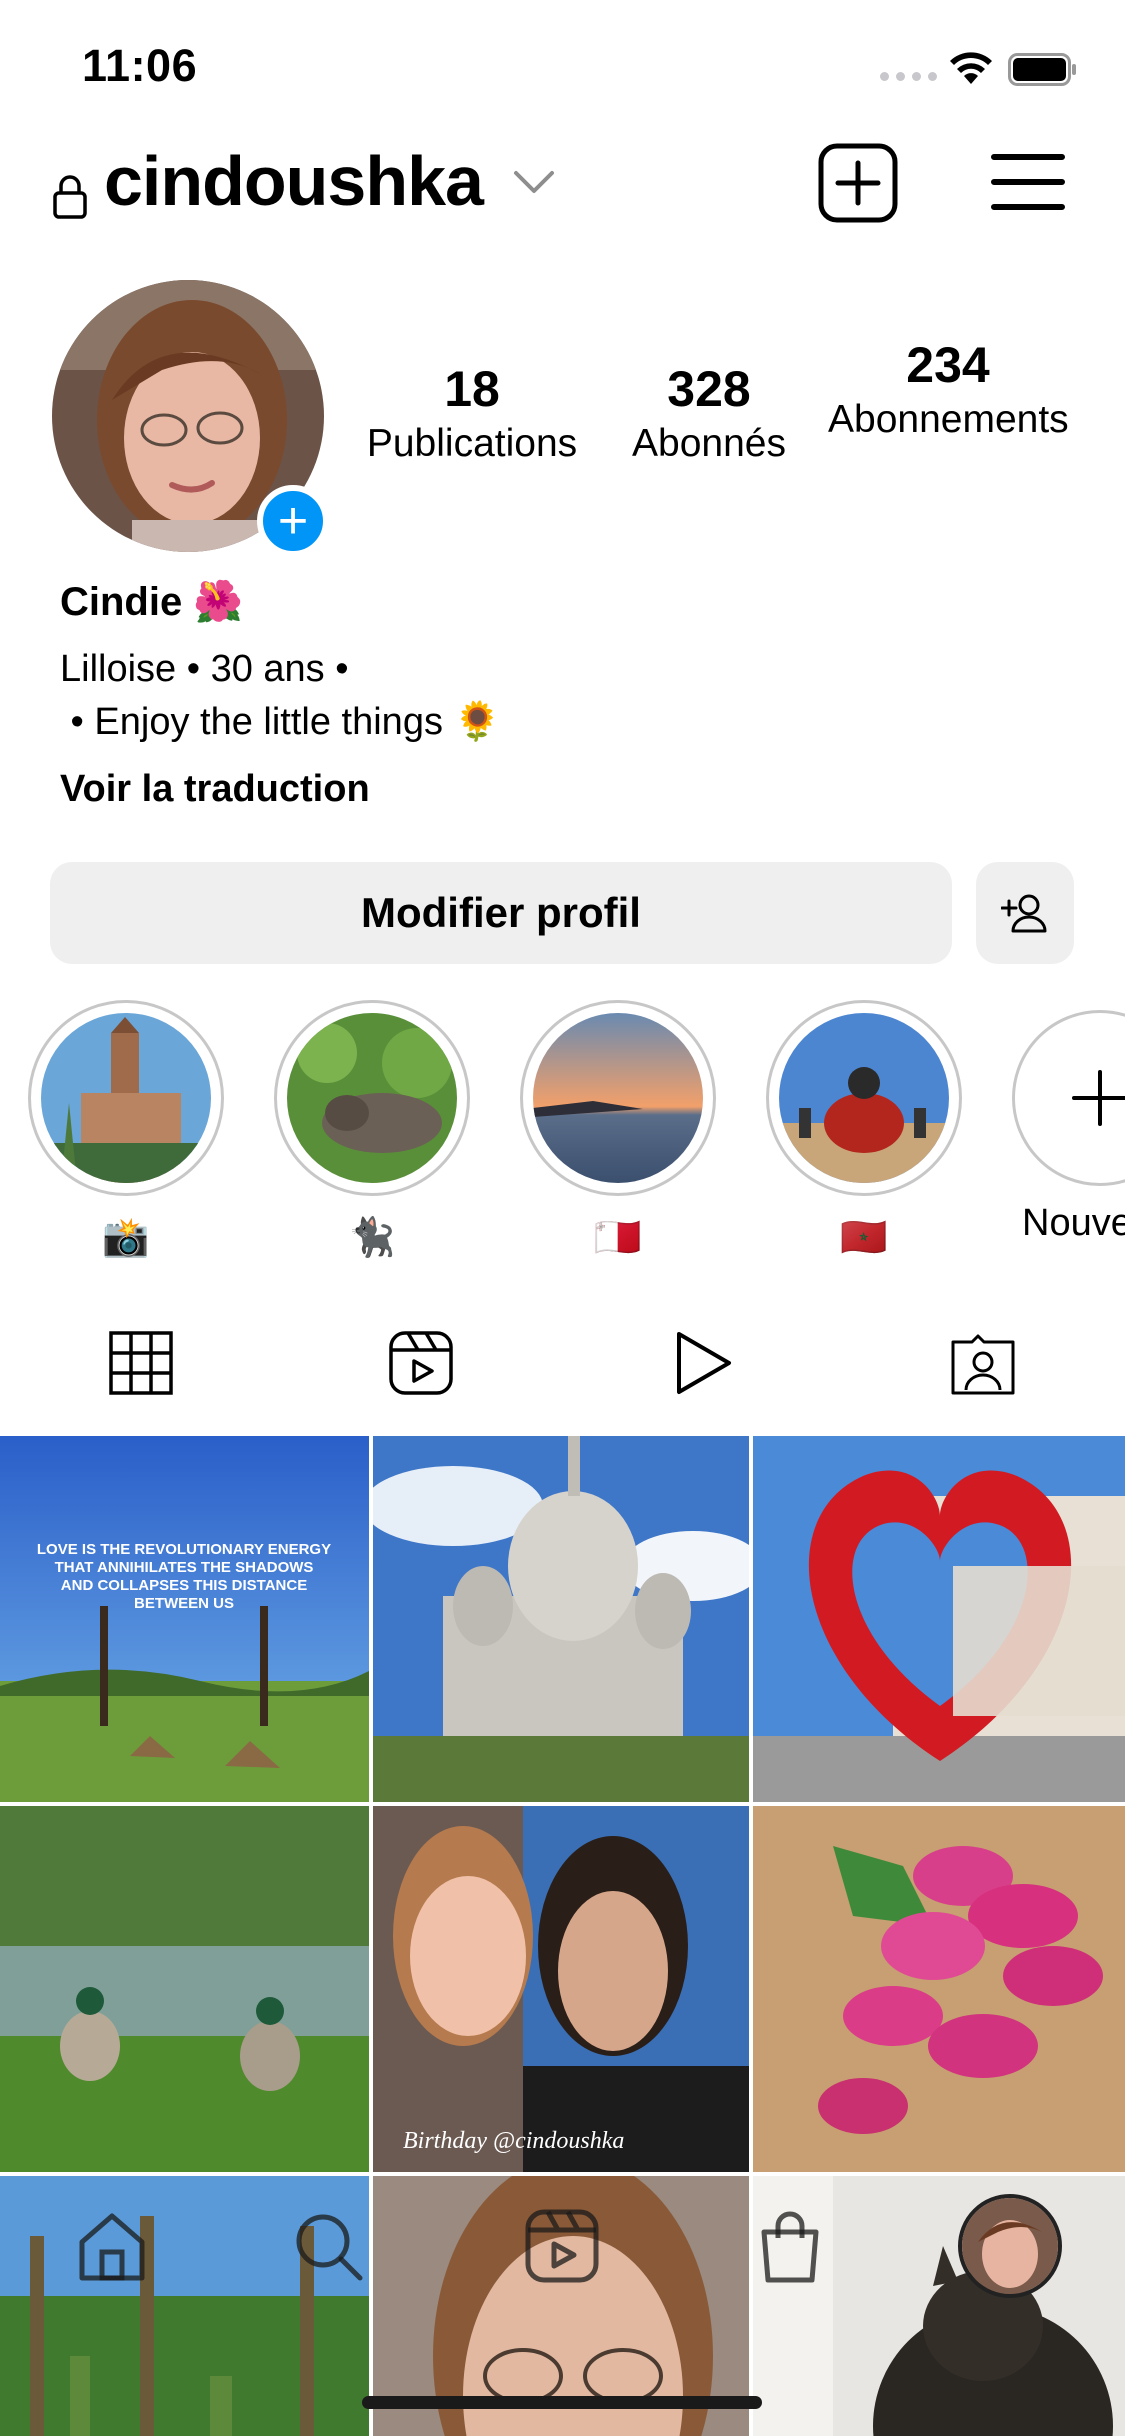 Image resolution: width=1125 pixels, height=2436 pixels. What do you see at coordinates (1042, 69) in the screenshot?
I see `battery-icon` at bounding box center [1042, 69].